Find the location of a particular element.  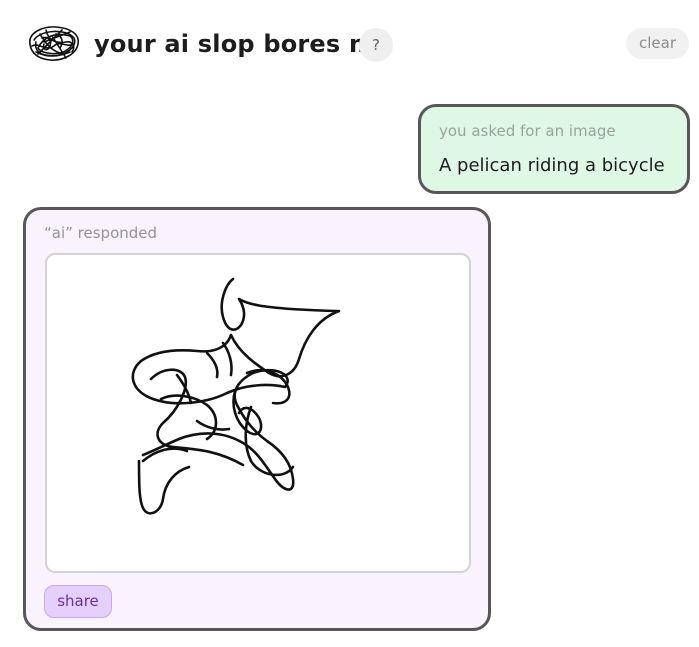

scribble-logo-icon is located at coordinates (54, 43).